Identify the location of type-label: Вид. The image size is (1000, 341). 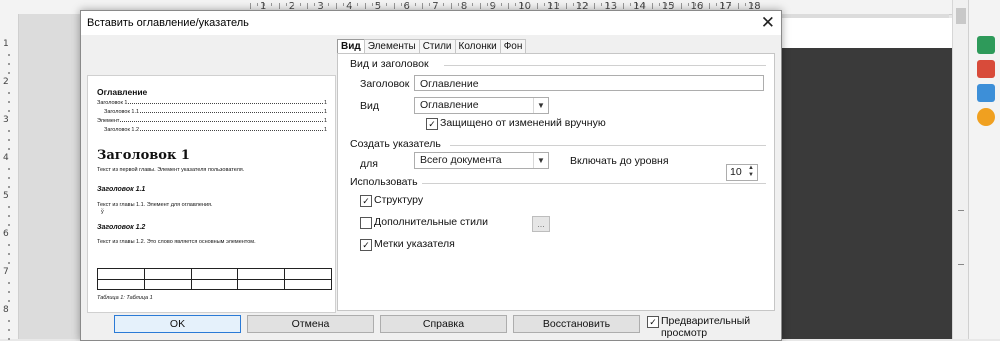
(369, 106).